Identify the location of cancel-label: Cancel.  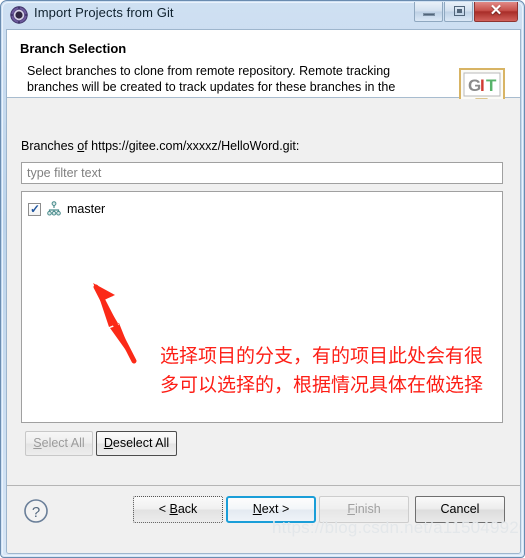
(460, 509).